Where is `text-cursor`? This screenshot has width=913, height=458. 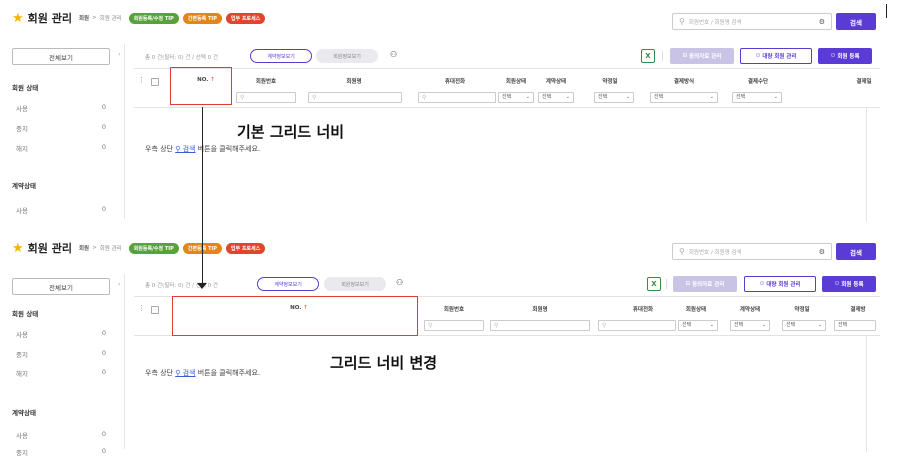
text-cursor is located at coordinates (886, 11).